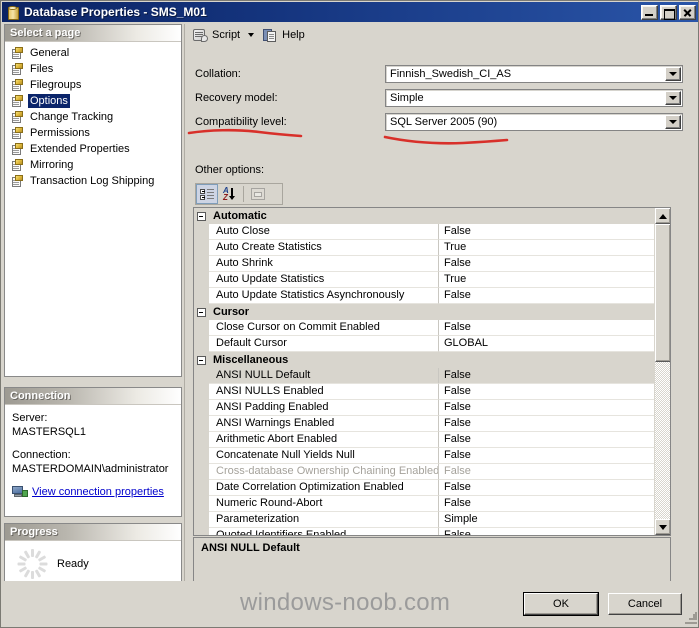 The image size is (699, 628). What do you see at coordinates (50, 53) in the screenshot?
I see `sidebar-item-label: General` at bounding box center [50, 53].